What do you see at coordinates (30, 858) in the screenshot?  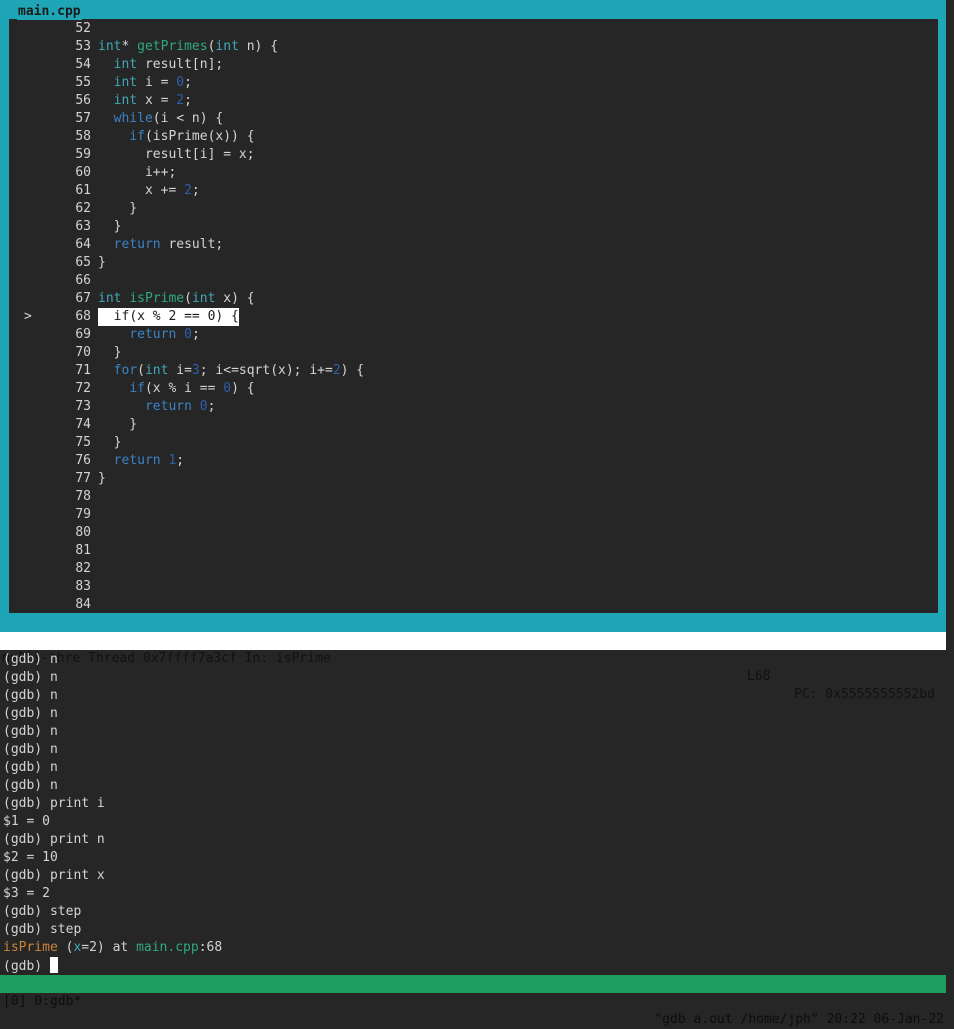 I see `console-line: $2 = 10` at bounding box center [30, 858].